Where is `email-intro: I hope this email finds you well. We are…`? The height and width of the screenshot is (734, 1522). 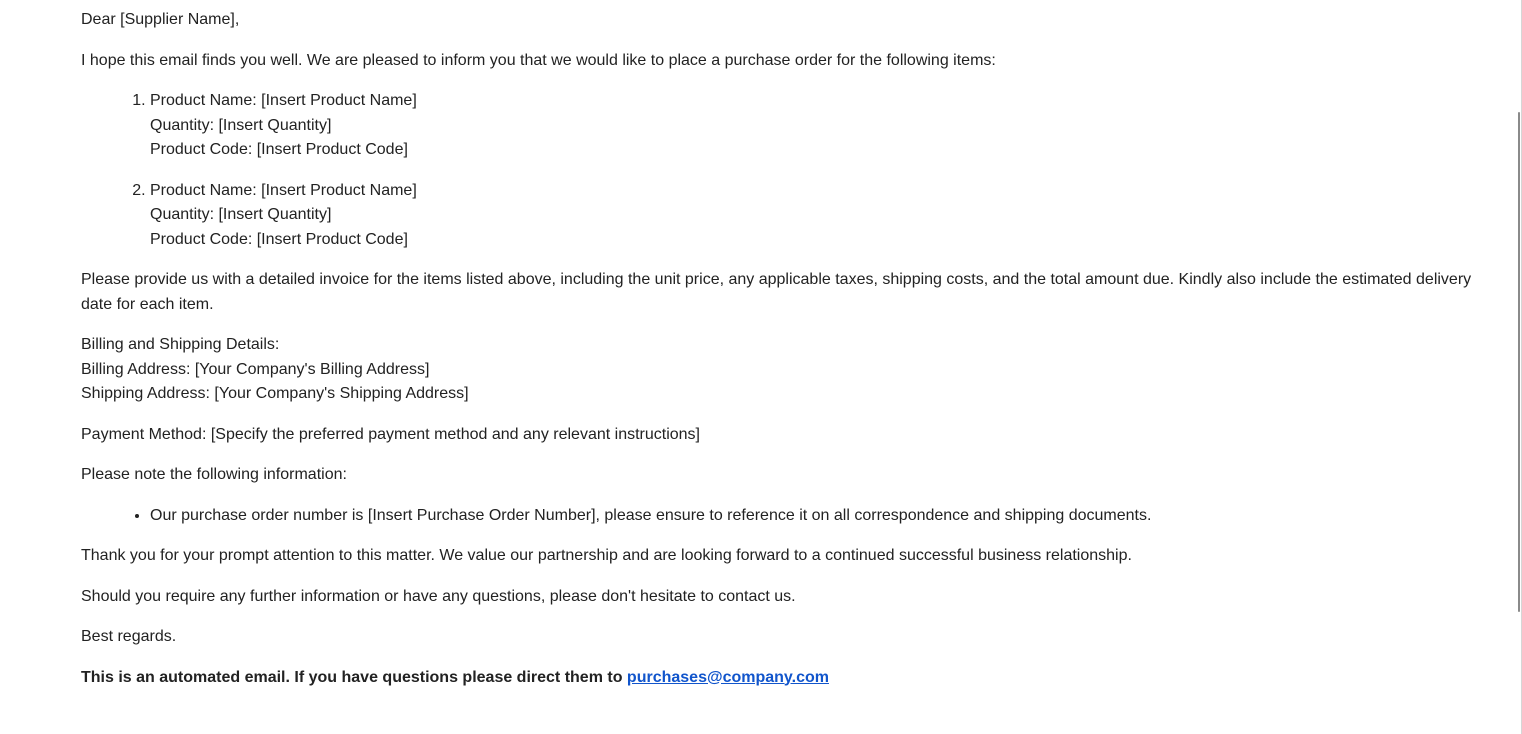 email-intro: I hope this email finds you well. We are… is located at coordinates (538, 60).